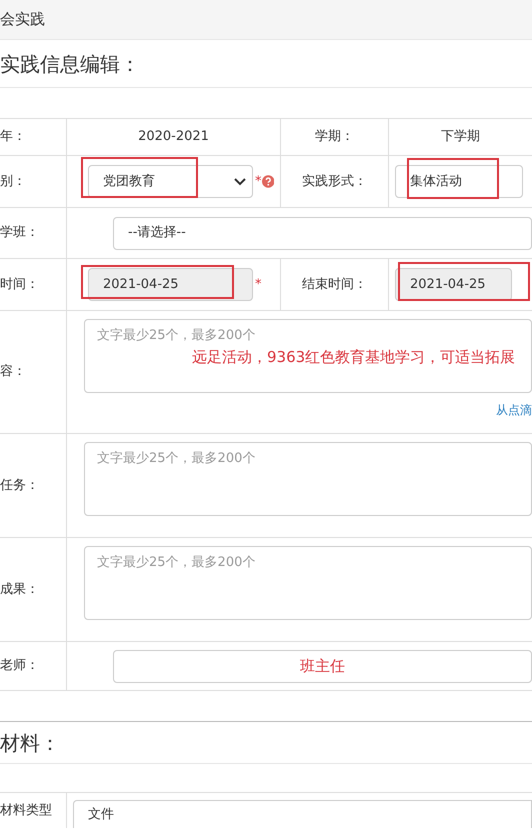  What do you see at coordinates (353, 357) in the screenshot?
I see `annotation-text: 远足活动，9363红色教育基地学习，可适当拓展` at bounding box center [353, 357].